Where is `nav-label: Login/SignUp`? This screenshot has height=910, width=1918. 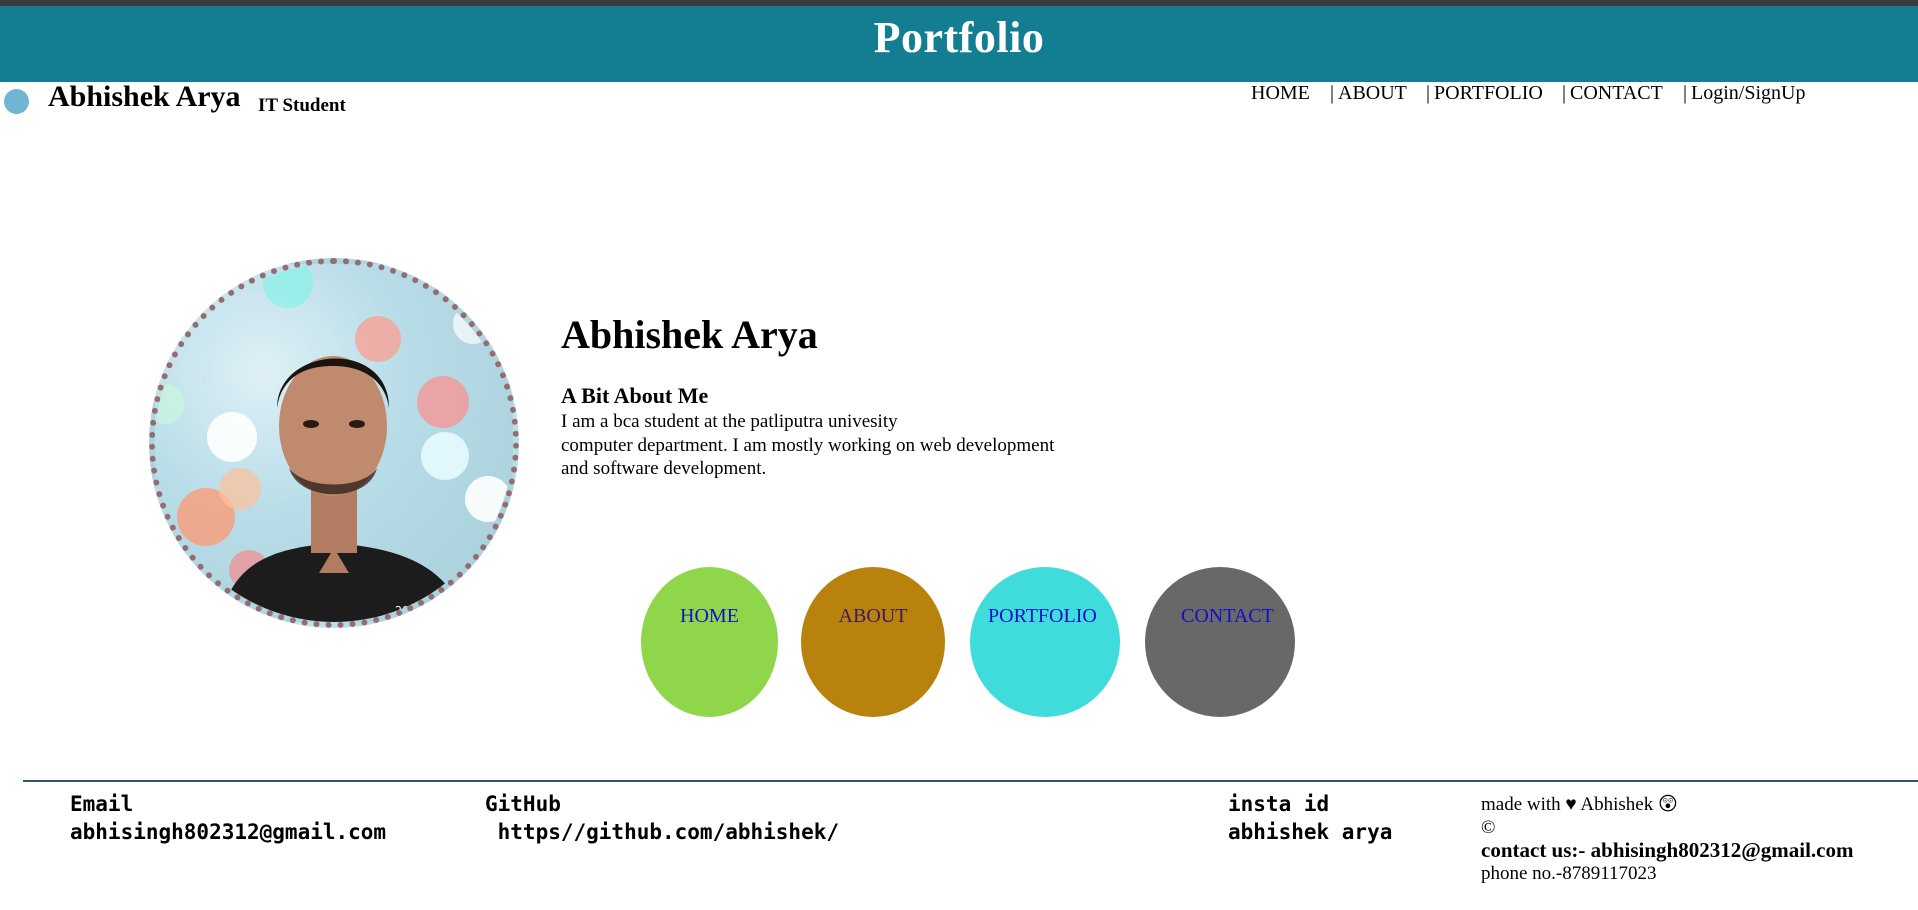
nav-label: Login/SignUp is located at coordinates (1748, 93).